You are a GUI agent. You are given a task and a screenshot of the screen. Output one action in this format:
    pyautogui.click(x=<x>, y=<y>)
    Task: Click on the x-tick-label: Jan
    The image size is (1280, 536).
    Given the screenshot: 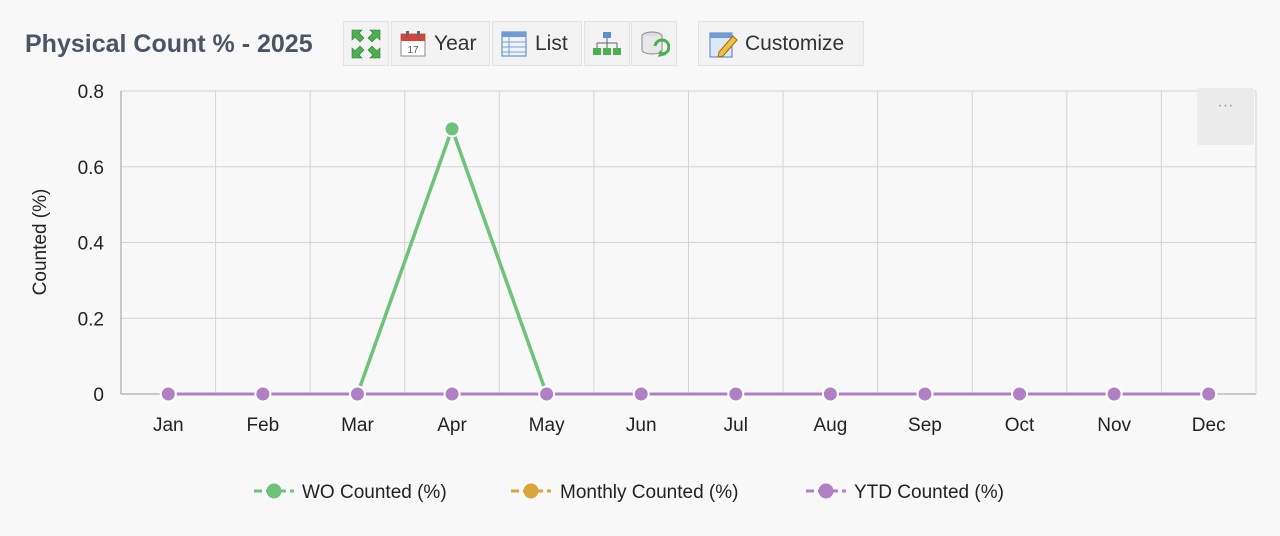 What is the action you would take?
    pyautogui.click(x=168, y=425)
    